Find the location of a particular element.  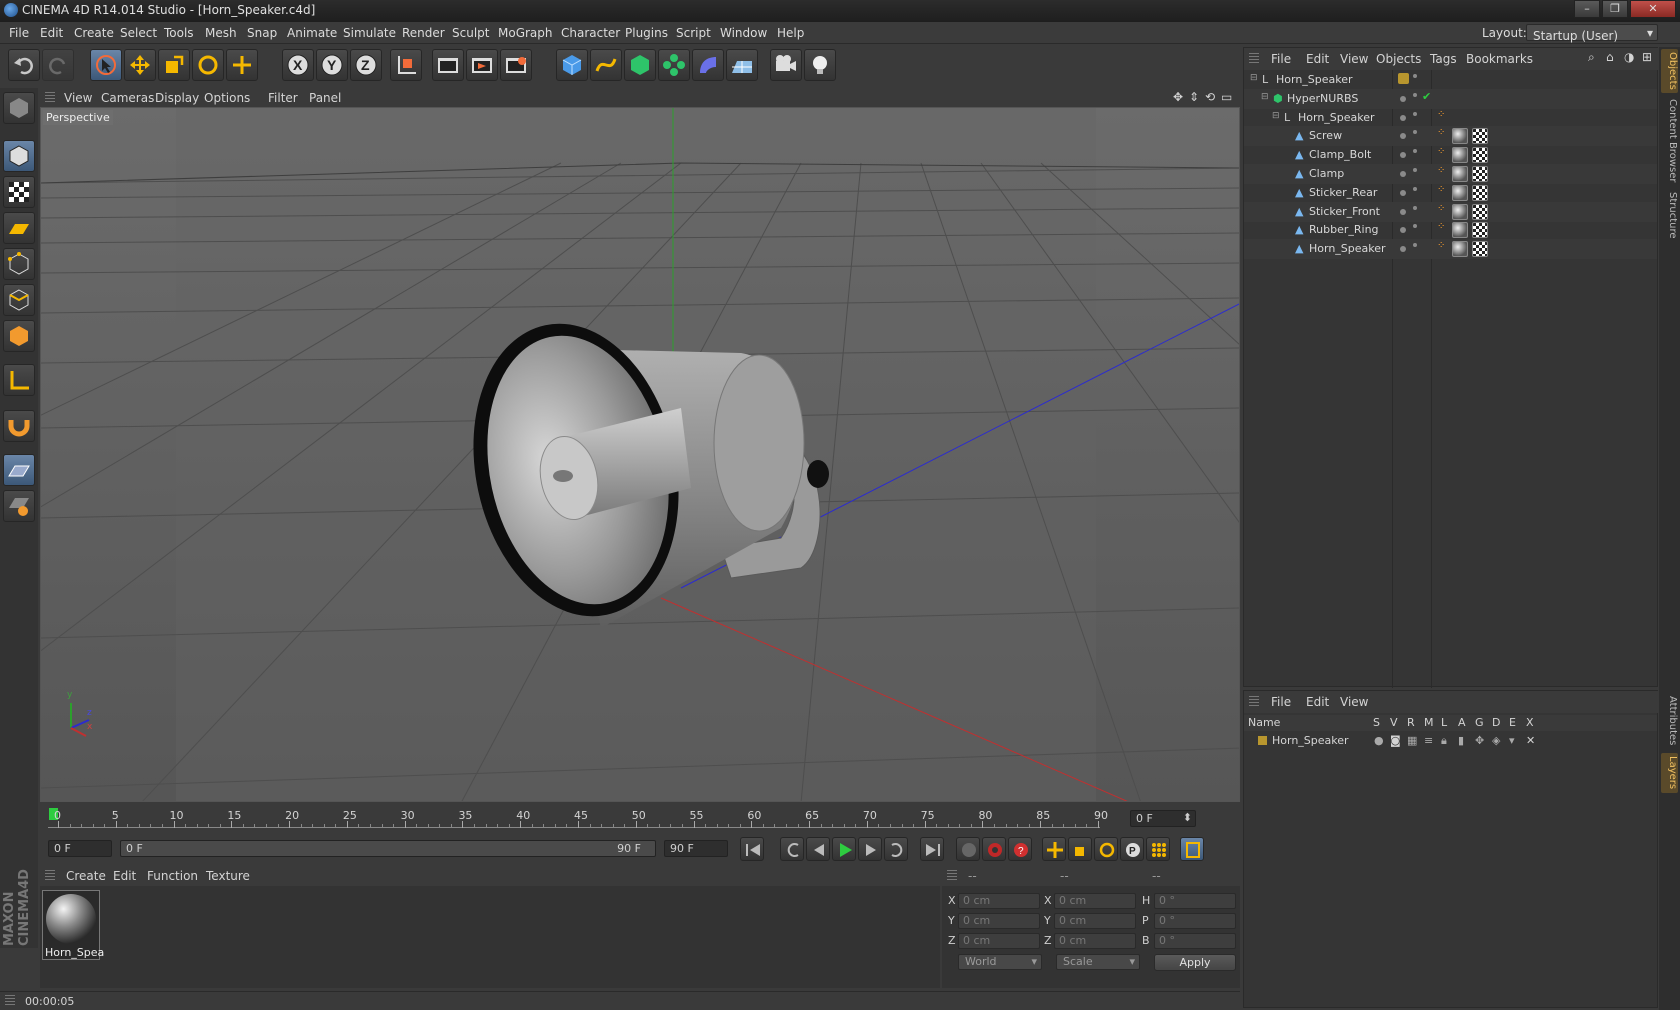

menu-select: Select is located at coordinates (138, 33).